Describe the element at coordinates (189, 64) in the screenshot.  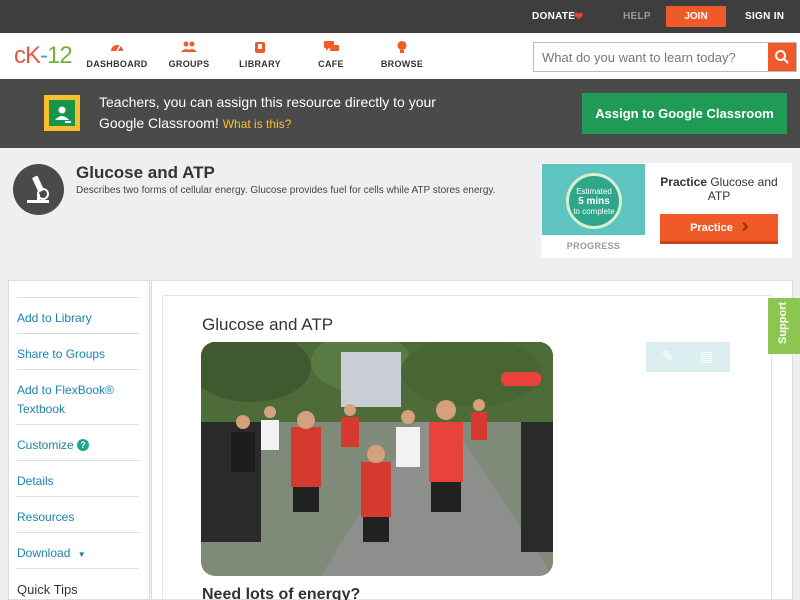
I see `nav-groups-label: GROUPS` at that location.